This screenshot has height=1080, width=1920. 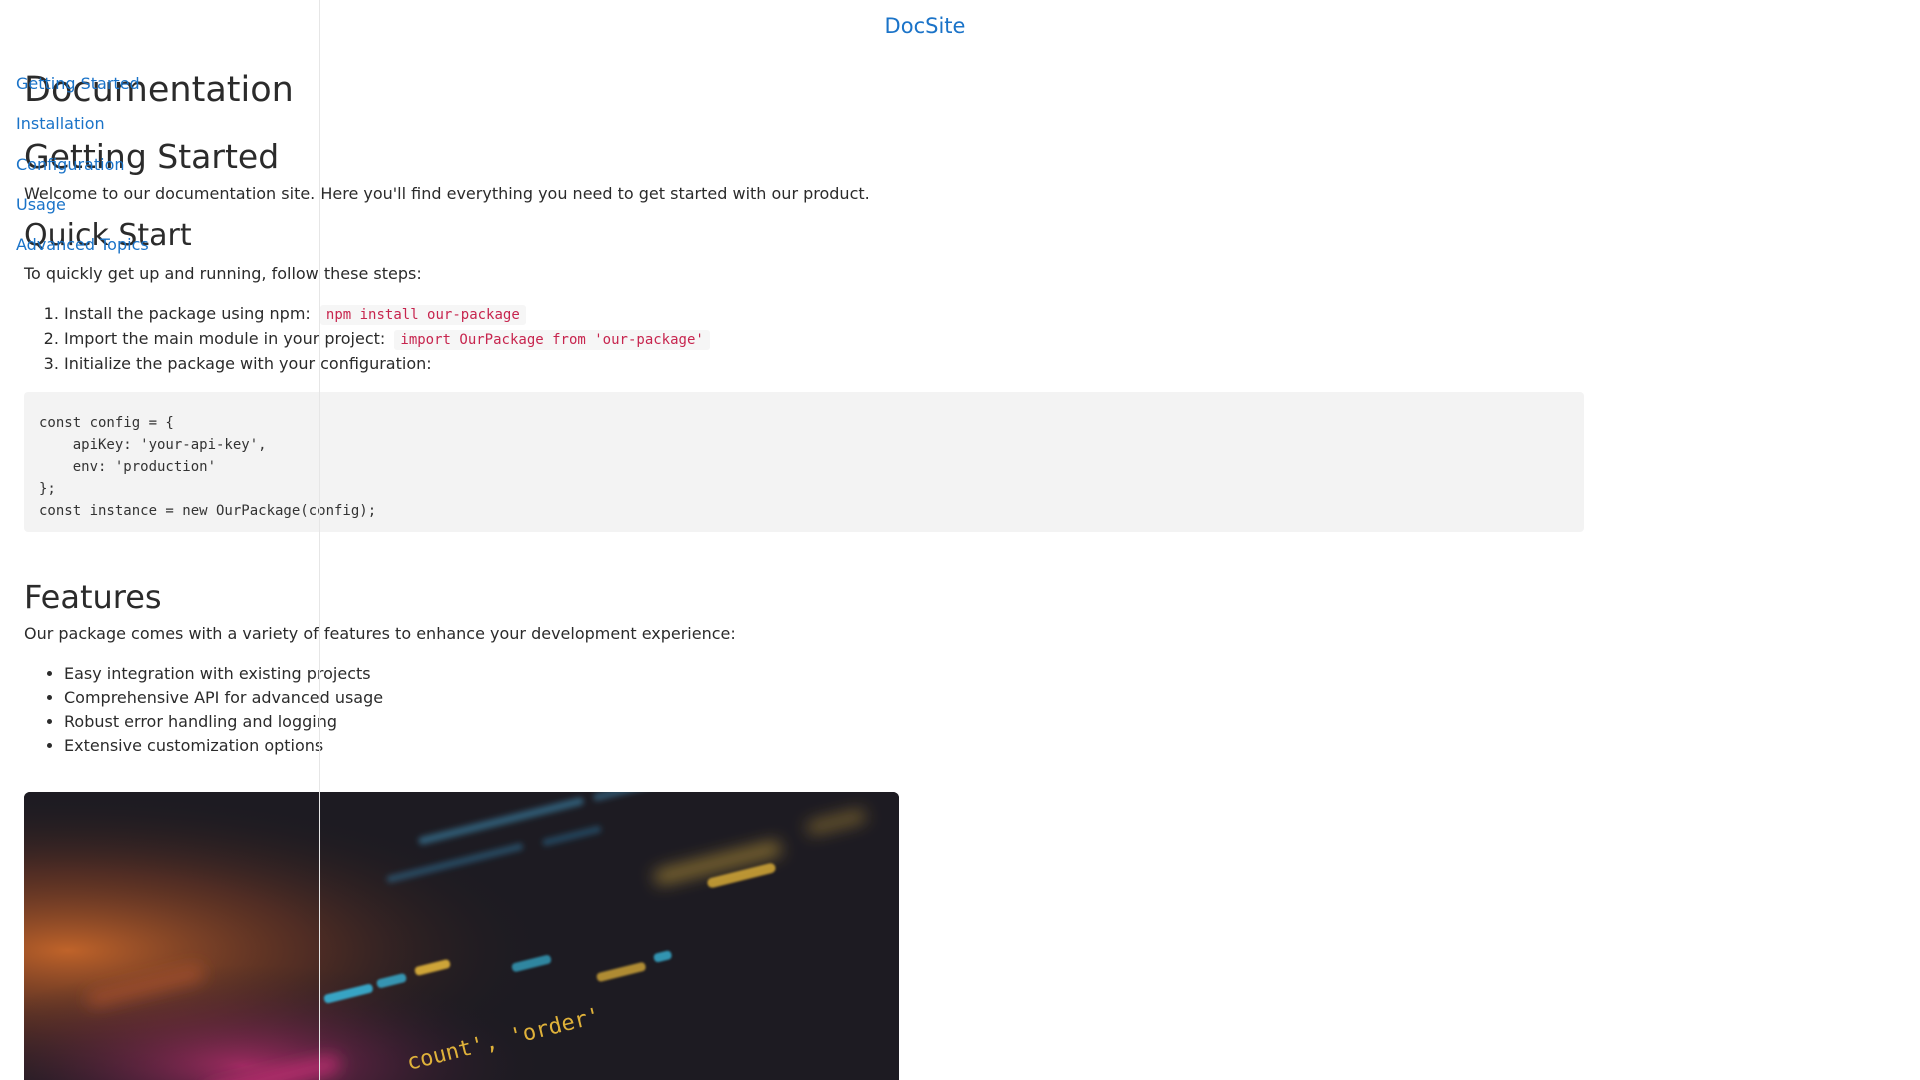 I want to click on sidebar-item-usage: Usage, so click(x=41, y=205).